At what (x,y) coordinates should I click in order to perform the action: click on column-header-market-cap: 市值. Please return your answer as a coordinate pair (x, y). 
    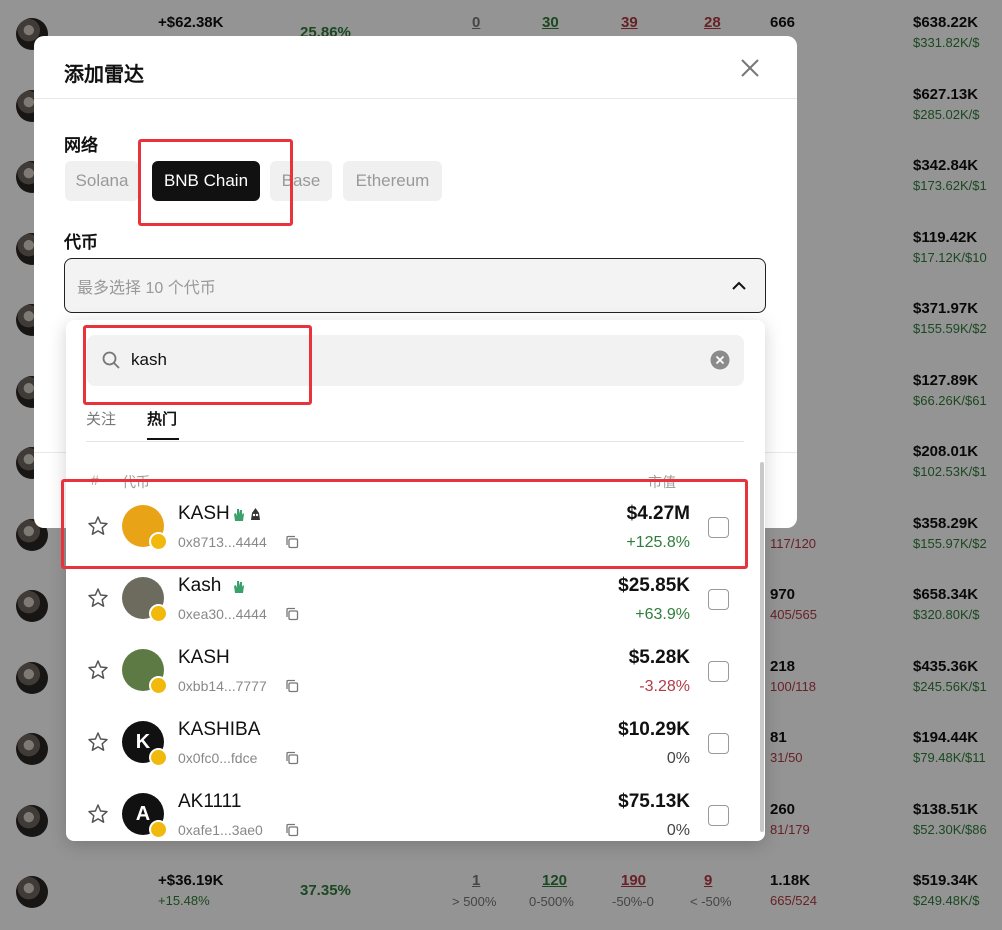
    Looking at the image, I should click on (662, 482).